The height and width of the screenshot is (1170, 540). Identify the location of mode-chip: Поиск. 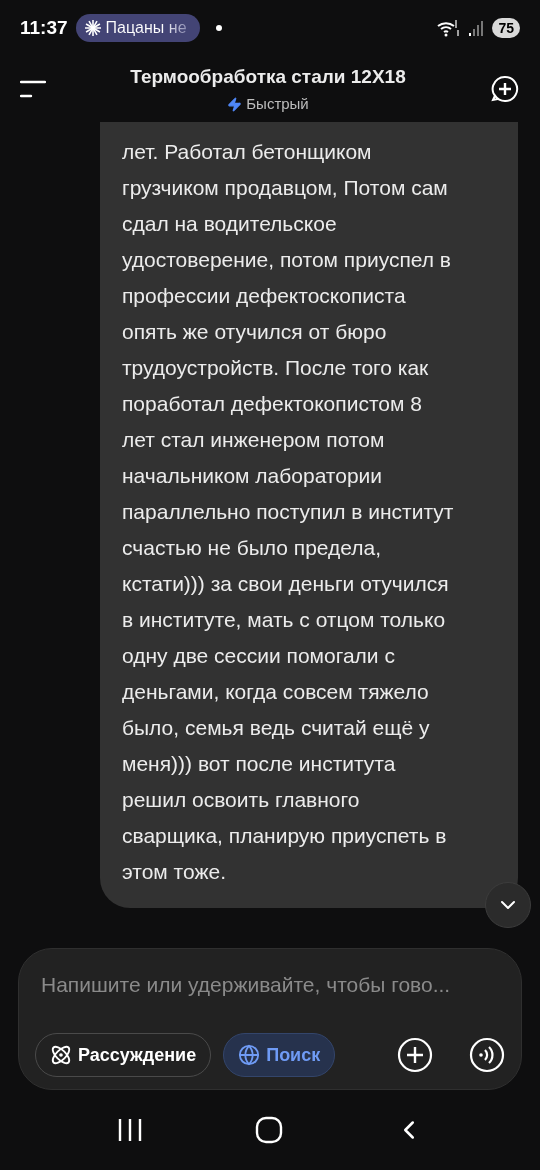
(279, 1055).